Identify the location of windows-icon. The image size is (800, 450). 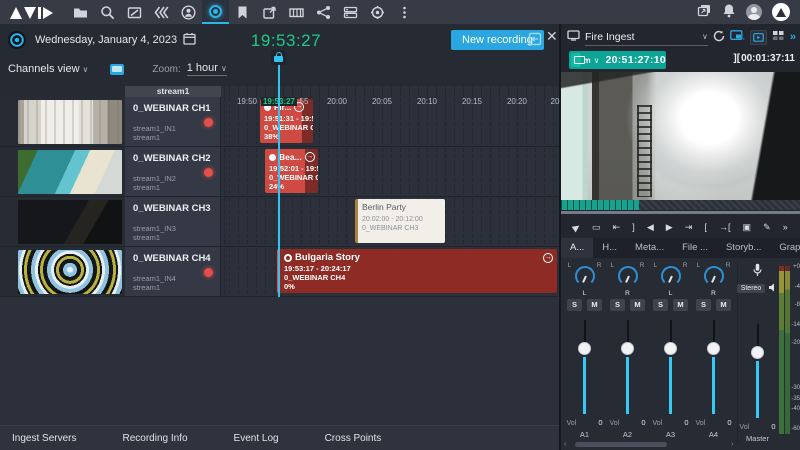
(704, 12).